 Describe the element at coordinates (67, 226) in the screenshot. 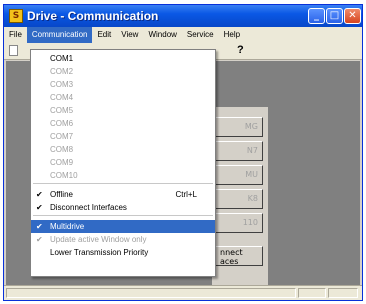

I see `multidrive-label: Multidrive` at that location.